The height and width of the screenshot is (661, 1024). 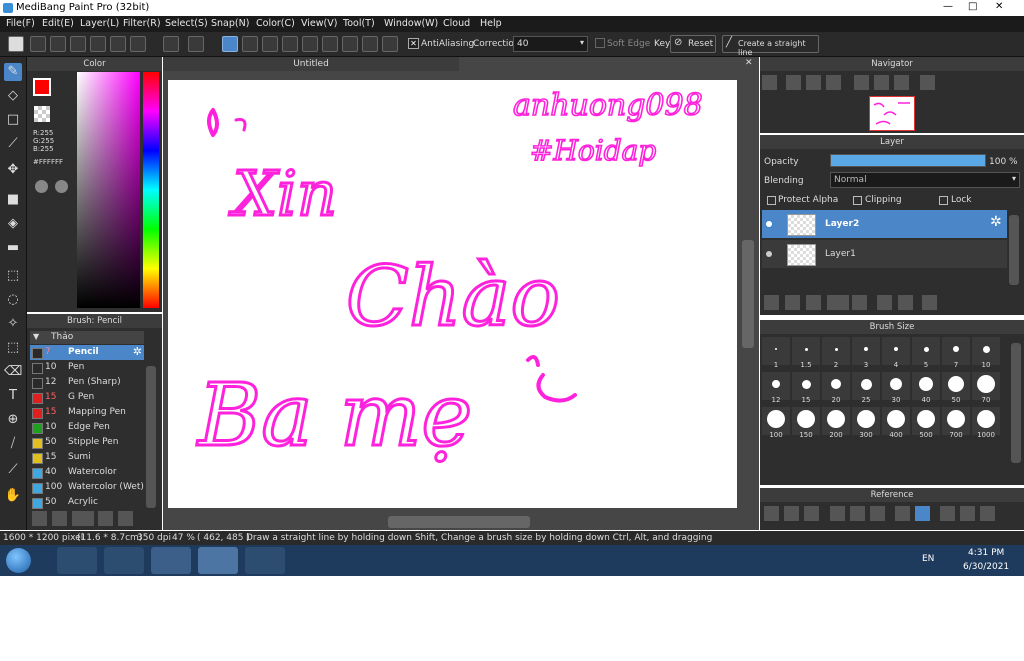 What do you see at coordinates (151, 437) in the screenshot?
I see `brush-list-scrollbar` at bounding box center [151, 437].